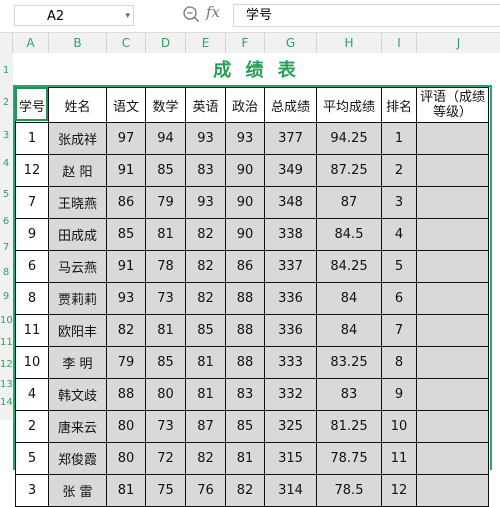  I want to click on table-cell: 1, so click(32, 138).